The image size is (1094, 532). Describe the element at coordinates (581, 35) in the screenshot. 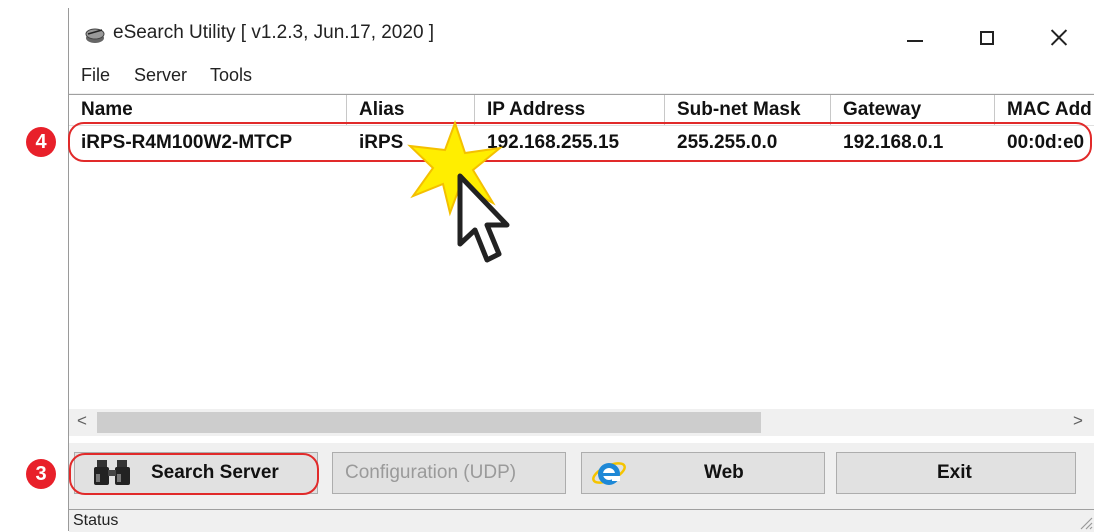

I see `title-bar: eSearch Utility [ v1.2.3, Jun.17, 2020 ]` at that location.